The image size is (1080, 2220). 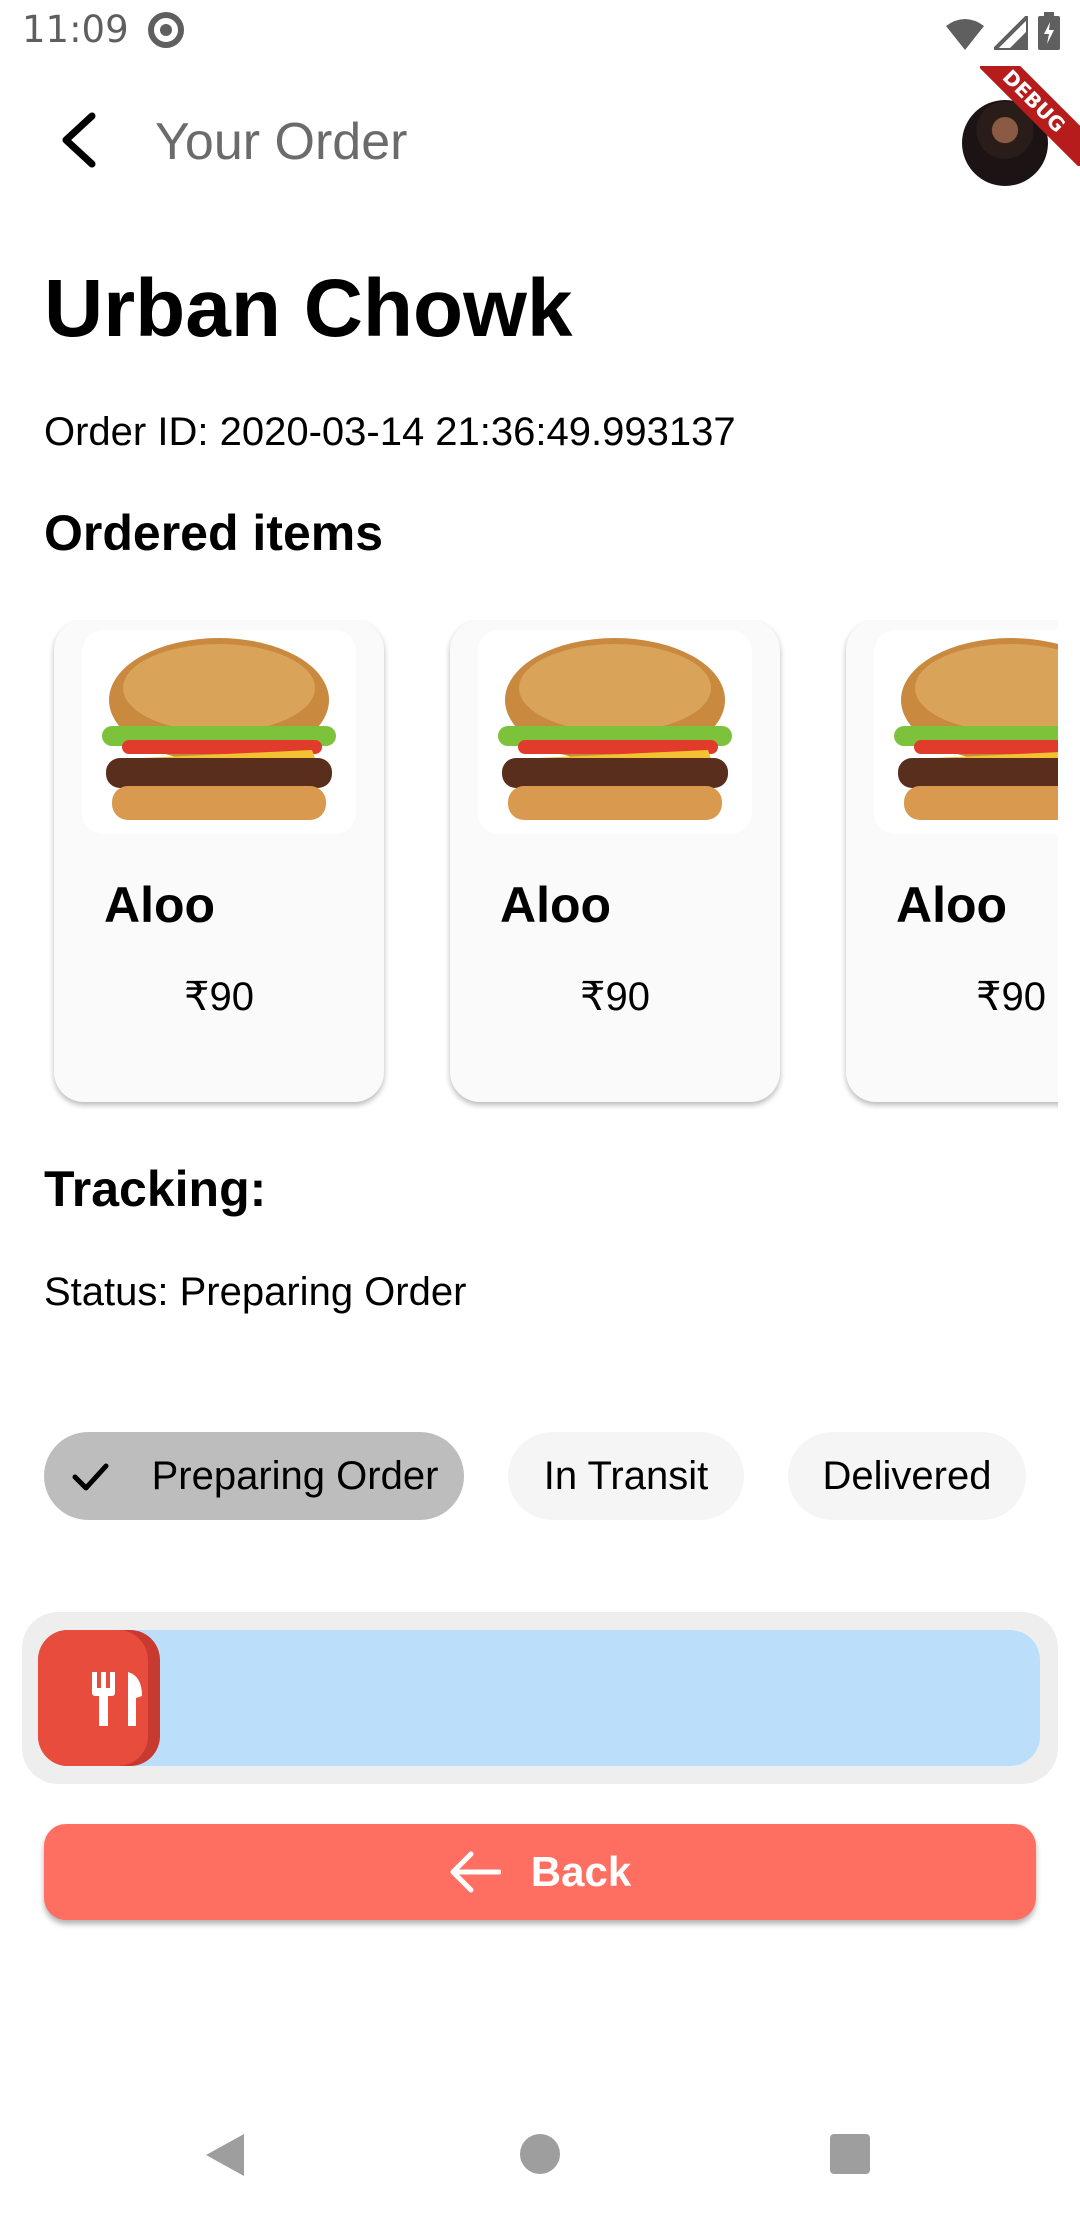 I want to click on page-title: Your Order, so click(x=281, y=142).